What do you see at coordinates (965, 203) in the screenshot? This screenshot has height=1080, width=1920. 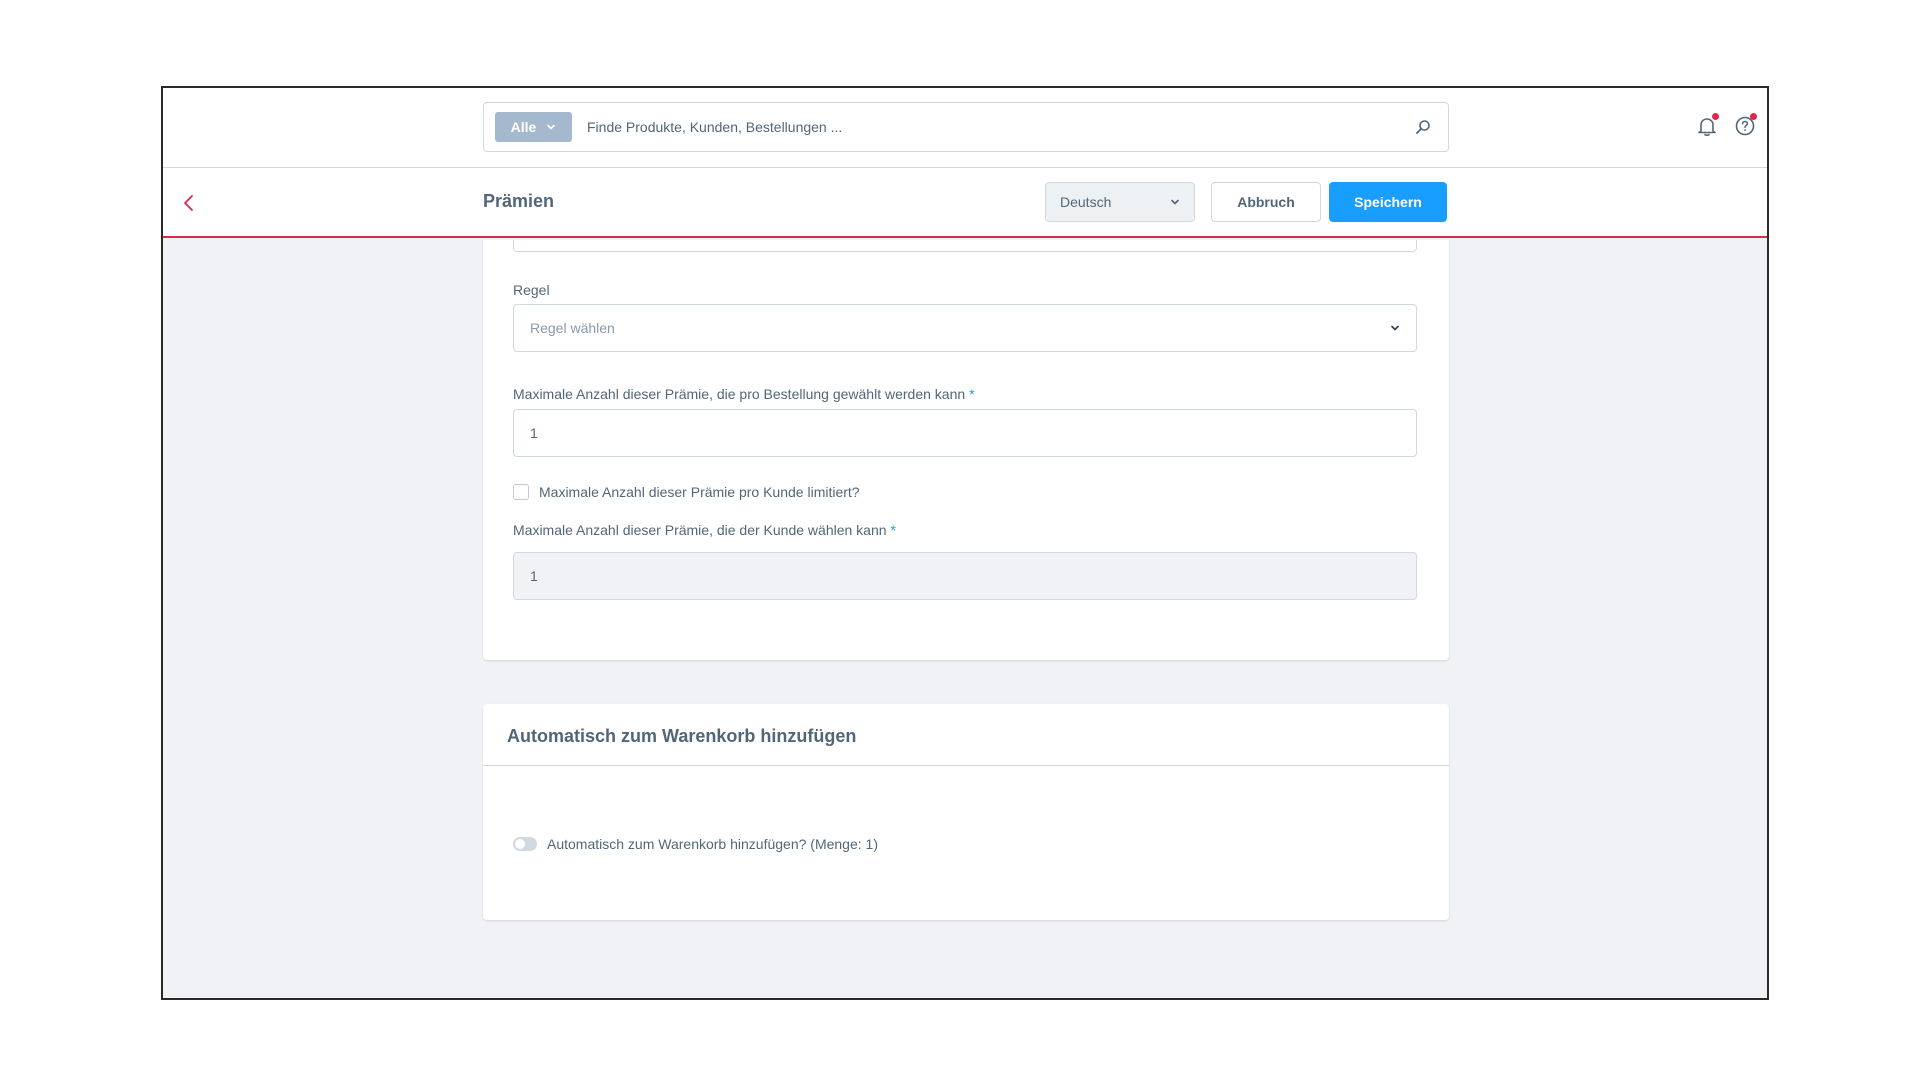 I see `smart-bar: Prämien Deutsch Abbruch Speichern` at bounding box center [965, 203].